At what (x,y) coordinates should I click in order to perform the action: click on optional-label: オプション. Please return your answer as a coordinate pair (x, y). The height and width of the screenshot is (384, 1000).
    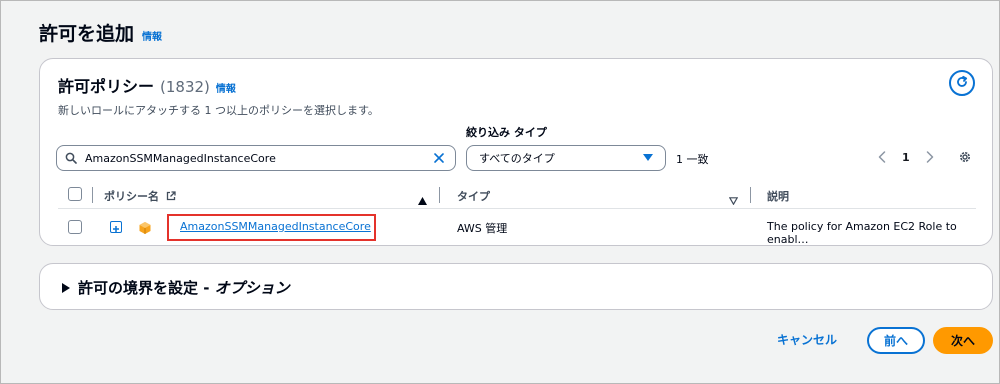
    Looking at the image, I should click on (252, 288).